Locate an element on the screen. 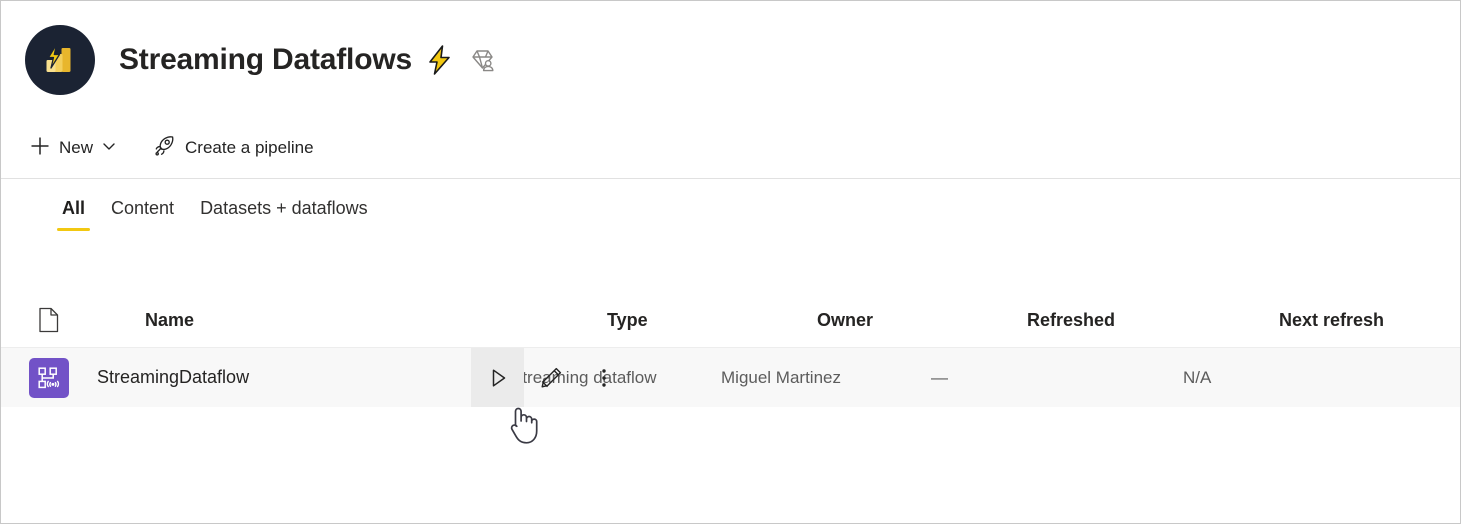 Image resolution: width=1461 pixels, height=524 pixels. pencil-icon is located at coordinates (551, 377).